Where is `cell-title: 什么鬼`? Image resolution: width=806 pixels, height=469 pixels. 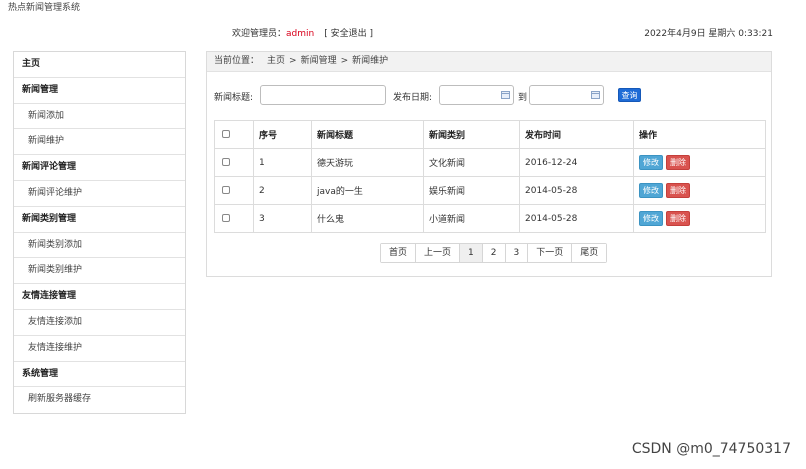
cell-title: 什么鬼 is located at coordinates (367, 218).